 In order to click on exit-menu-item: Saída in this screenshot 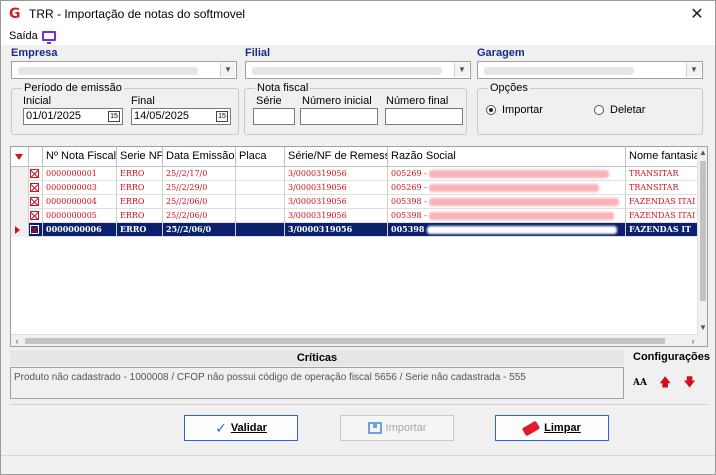, I will do `click(32, 37)`.